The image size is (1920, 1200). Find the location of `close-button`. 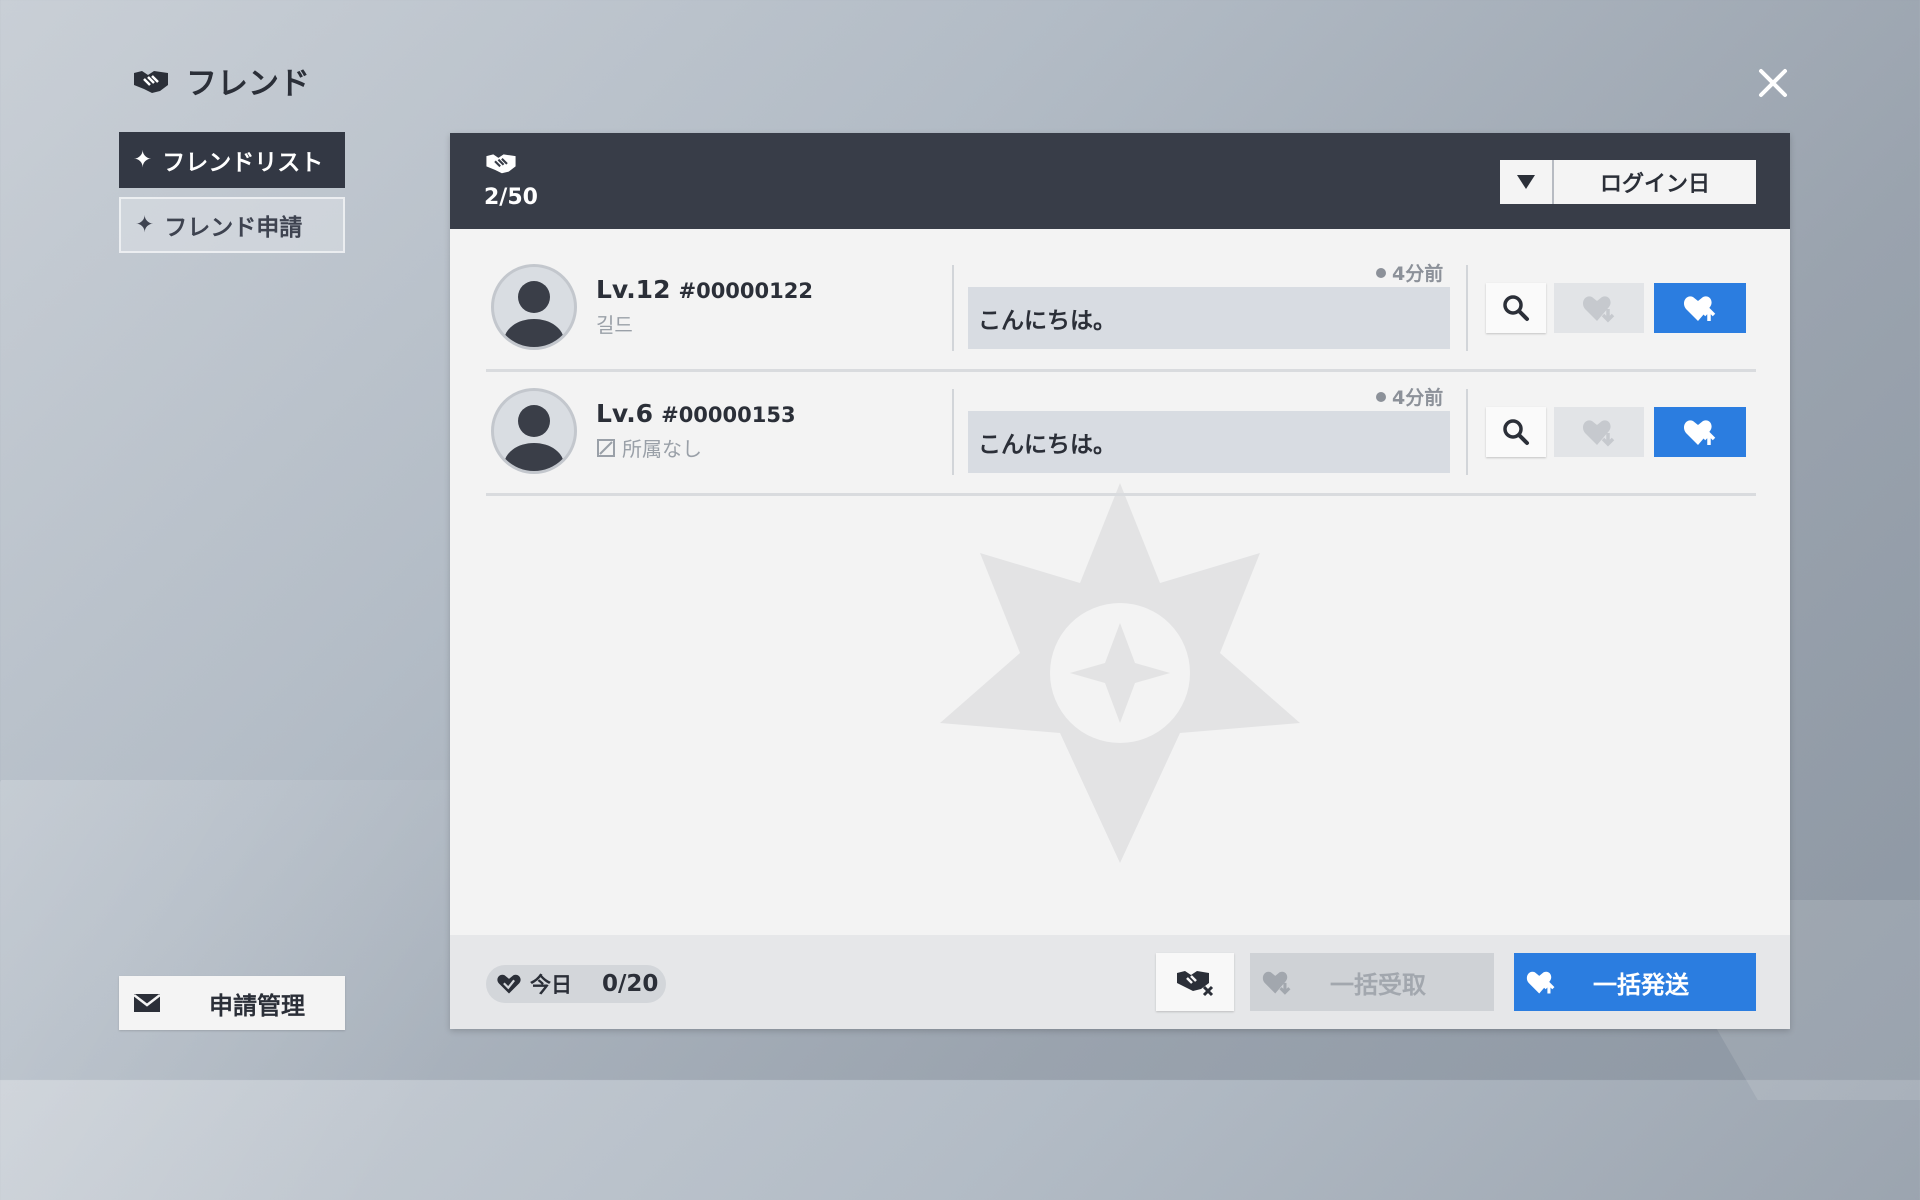

close-button is located at coordinates (1773, 83).